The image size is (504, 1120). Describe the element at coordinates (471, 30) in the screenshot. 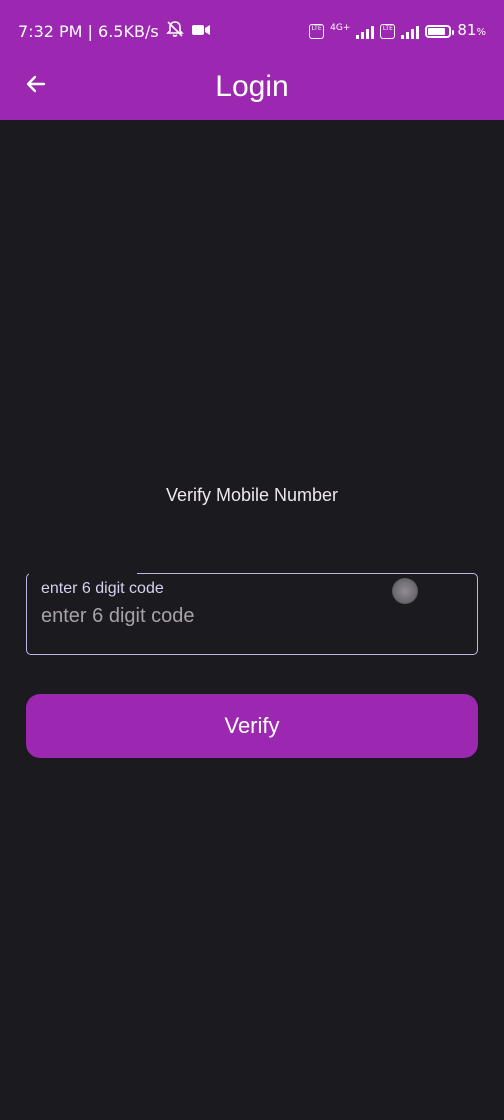

I see `battery-percent: 81%` at that location.